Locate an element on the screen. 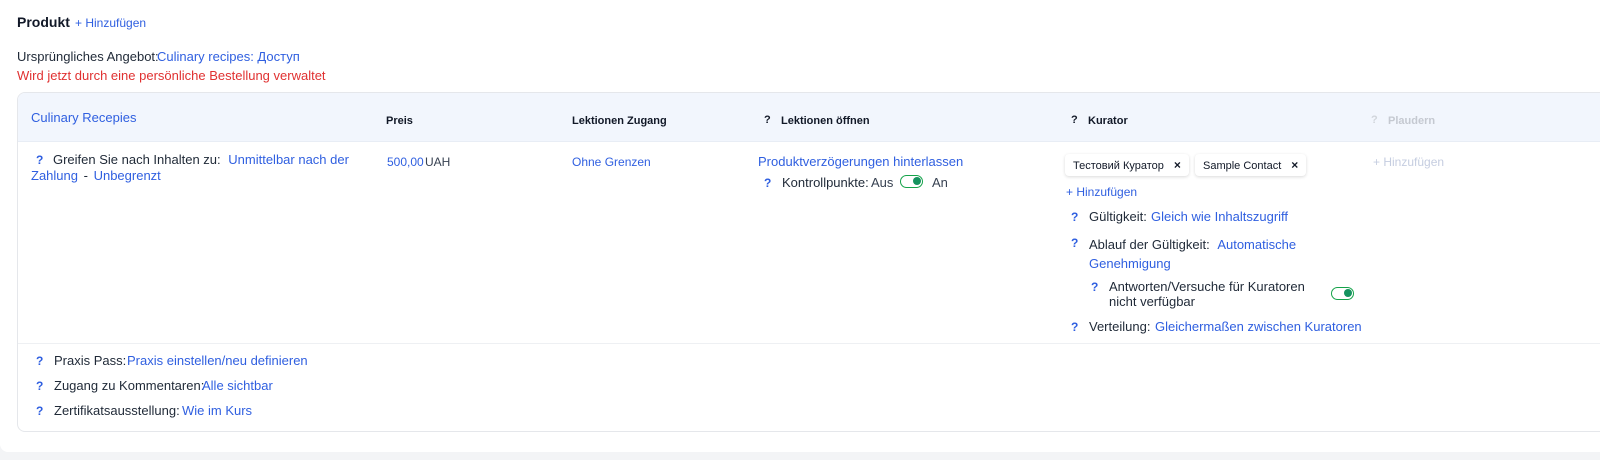 The image size is (1600, 460). curator-chip-label: Тестовий Куратор is located at coordinates (1118, 166).